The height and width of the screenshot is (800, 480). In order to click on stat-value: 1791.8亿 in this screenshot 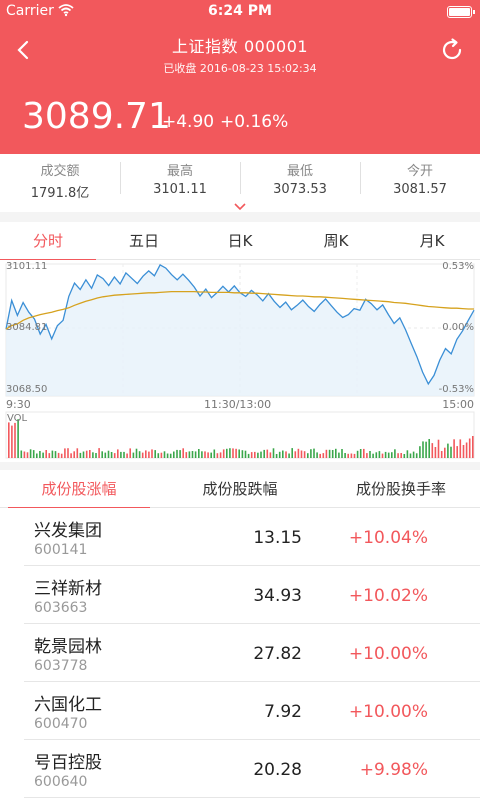, I will do `click(60, 193)`.